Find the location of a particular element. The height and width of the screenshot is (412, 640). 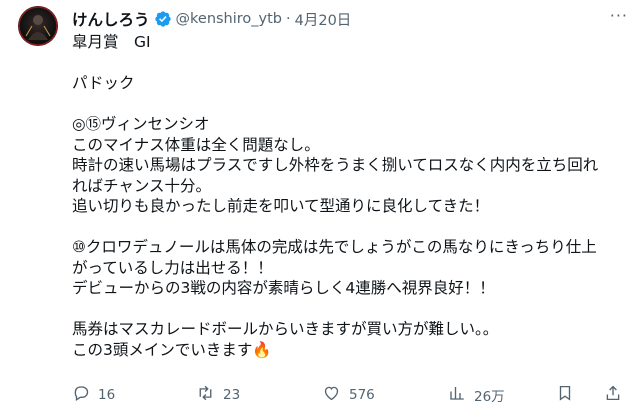

views-icon is located at coordinates (461, 395).